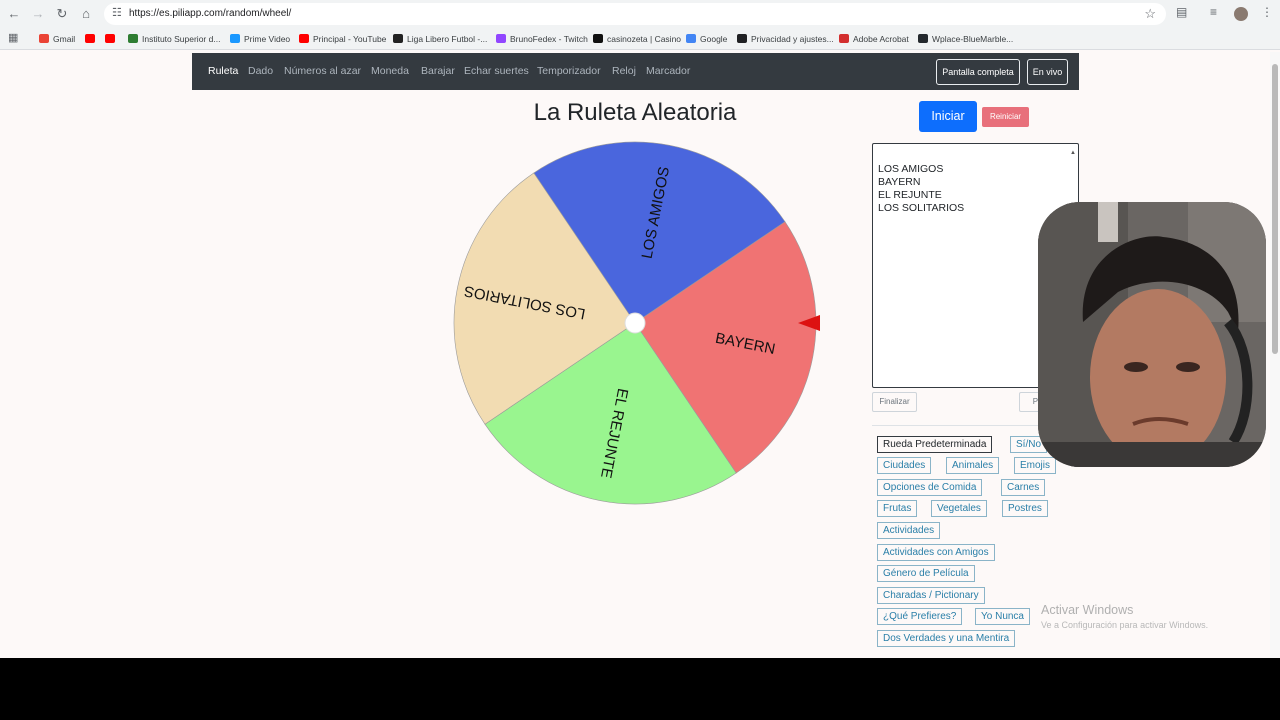 The height and width of the screenshot is (720, 1280). Describe the element at coordinates (926, 573) in the screenshot. I see `preset-button: Género de Película` at that location.